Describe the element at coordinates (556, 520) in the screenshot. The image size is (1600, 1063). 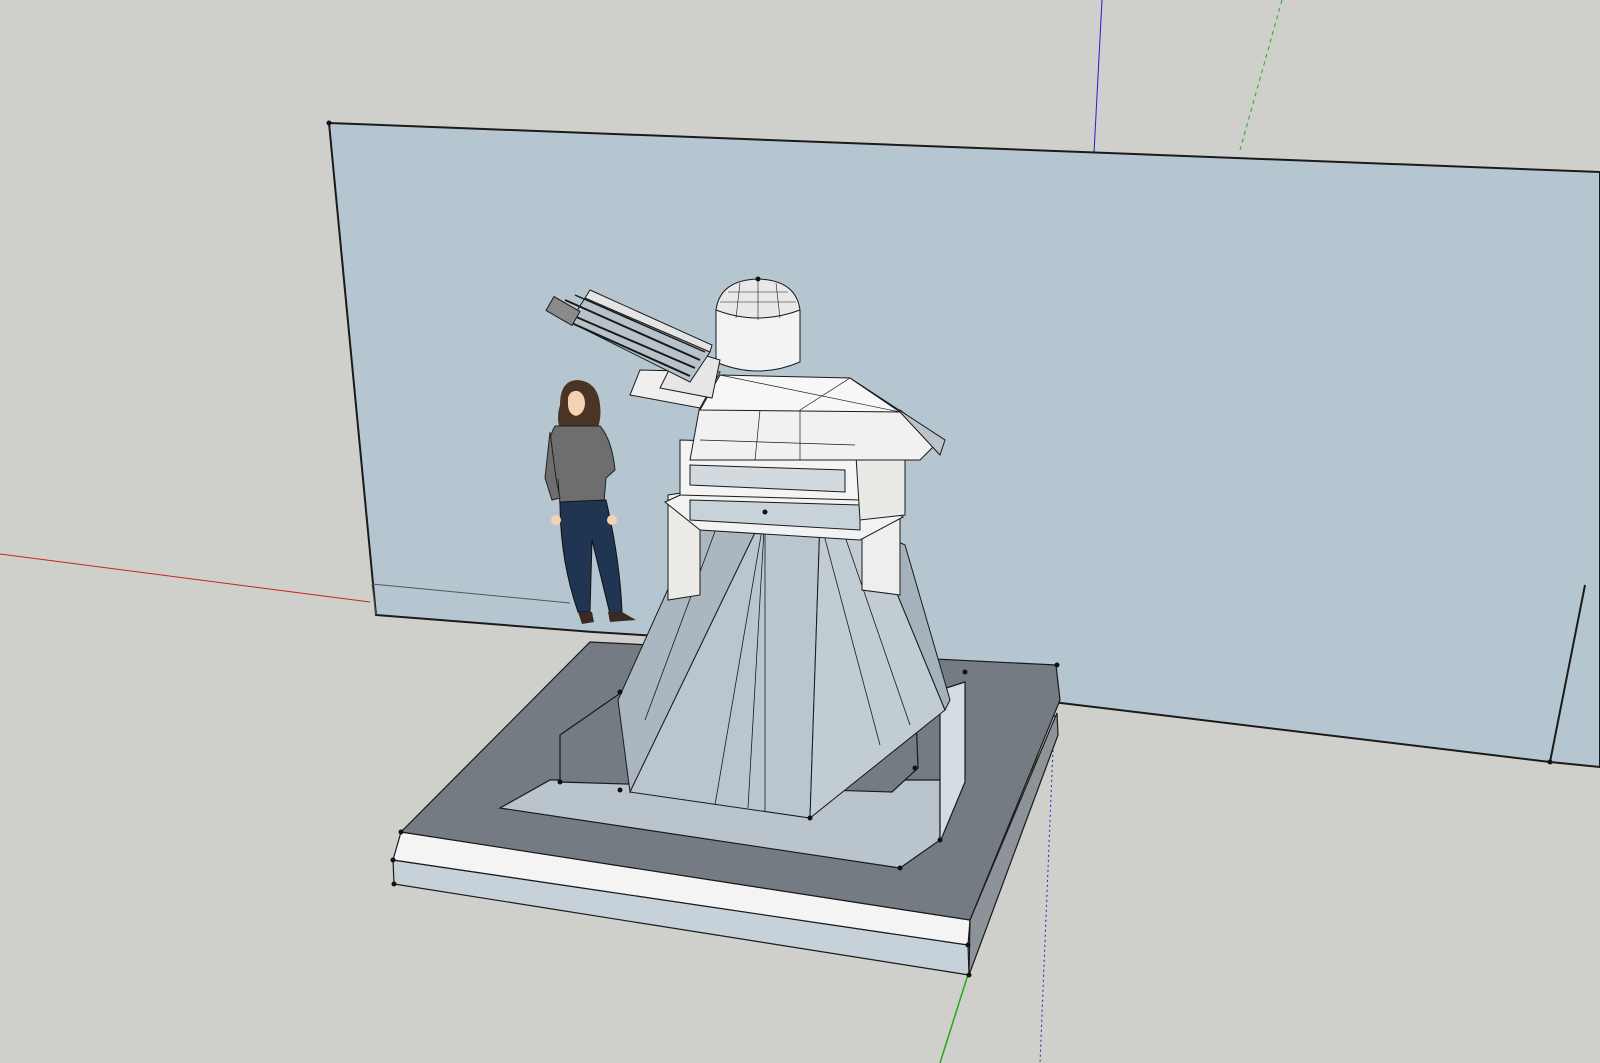
I see `person-hand-left` at that location.